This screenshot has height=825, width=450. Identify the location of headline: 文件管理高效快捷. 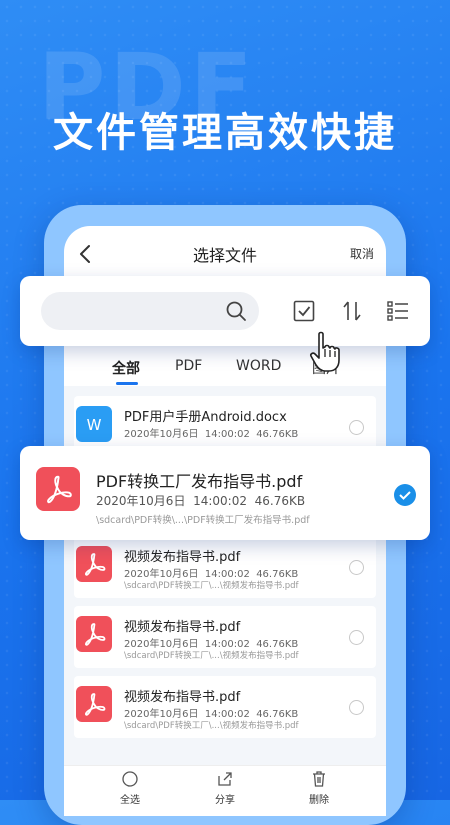
(225, 133).